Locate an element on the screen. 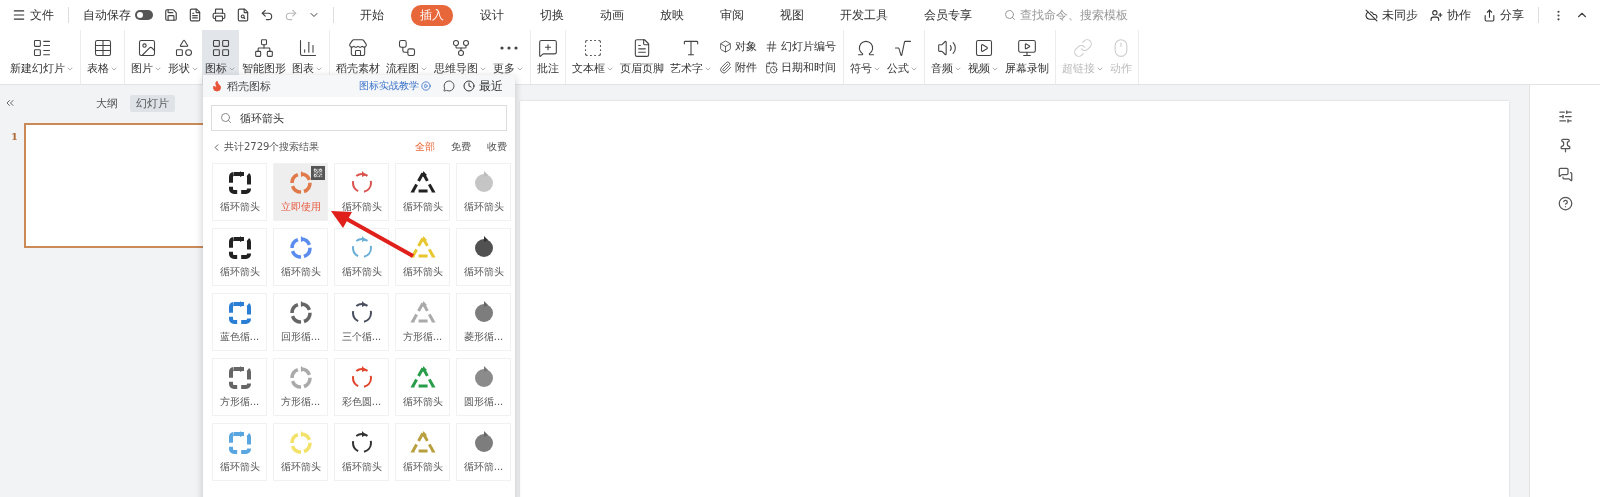 Image resolution: width=1600 pixels, height=497 pixels. result-count: 共计2729个搜索结果 is located at coordinates (272, 147).